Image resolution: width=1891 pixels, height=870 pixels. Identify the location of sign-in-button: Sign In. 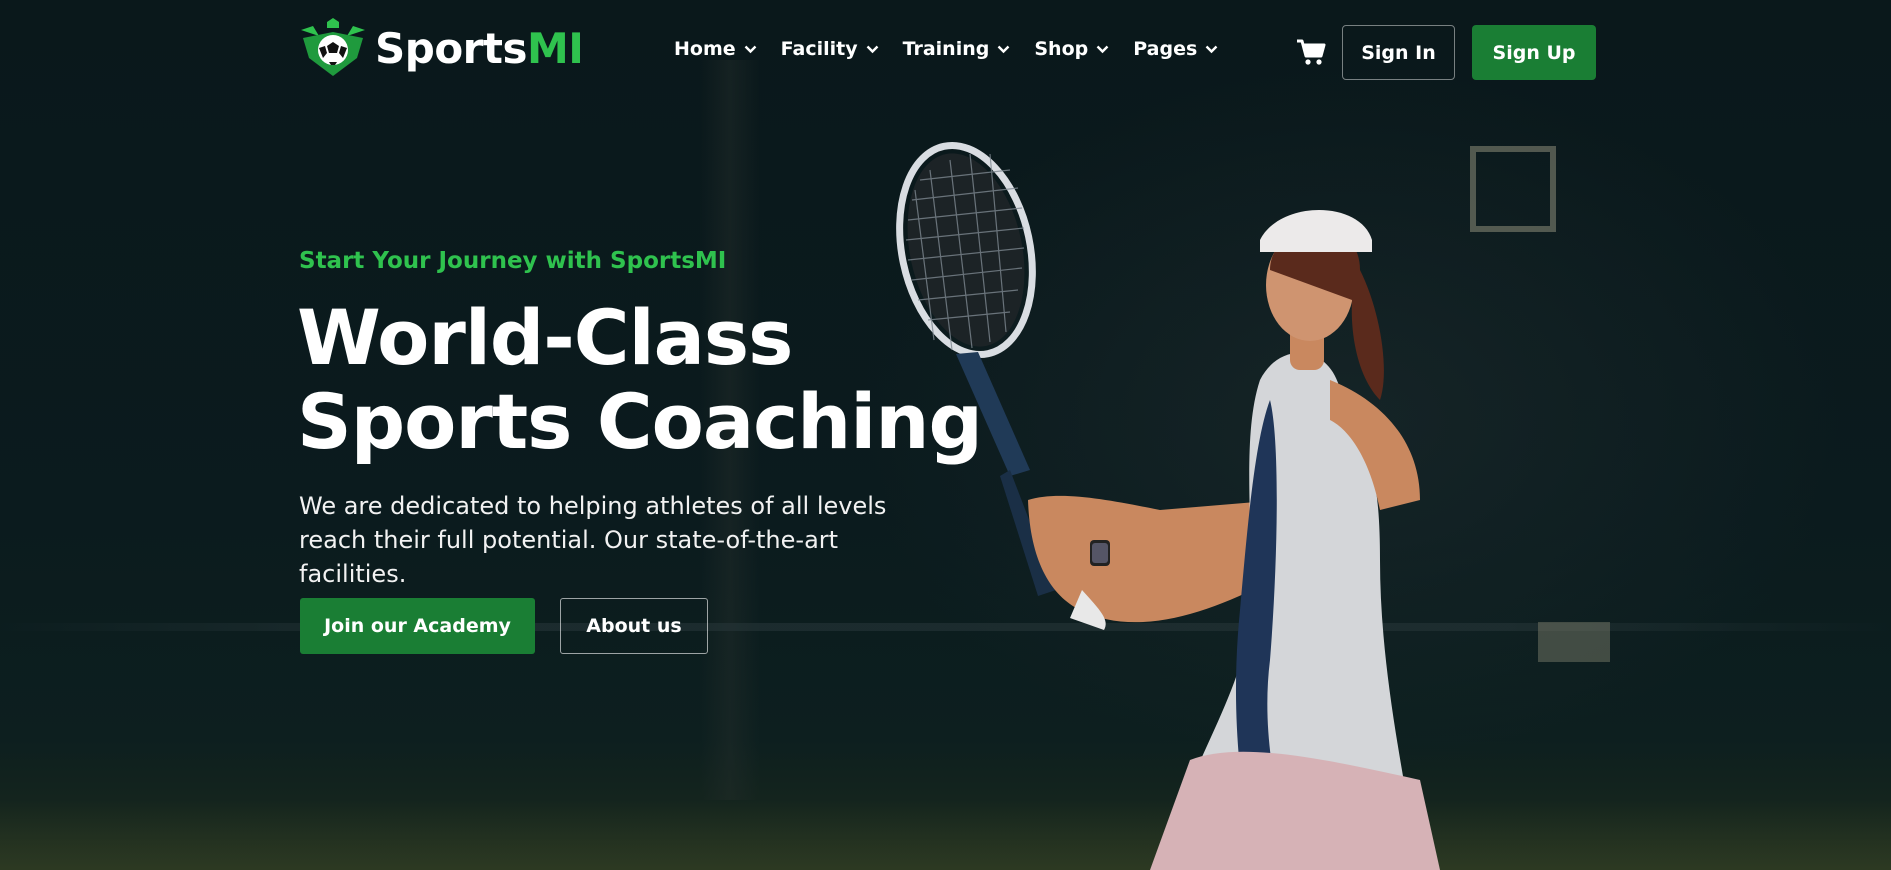
(1398, 52).